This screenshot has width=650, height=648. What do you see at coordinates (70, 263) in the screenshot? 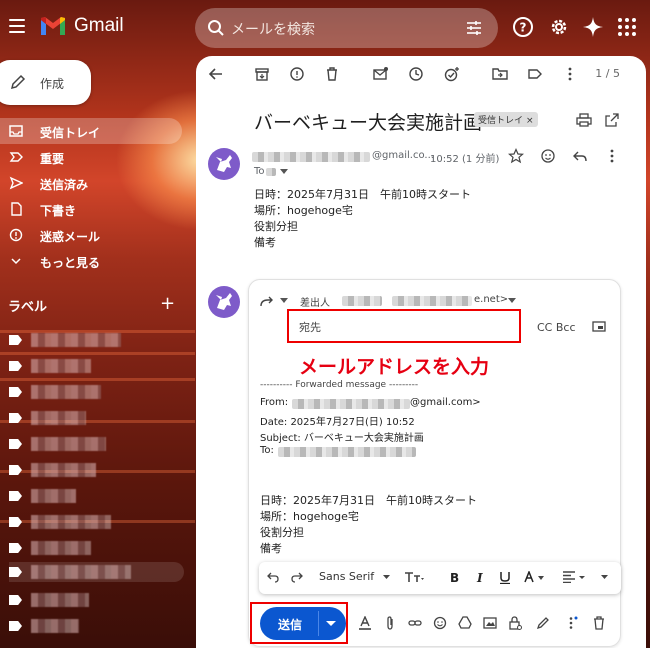
I see `sidebar-item-label: もっと見る` at bounding box center [70, 263].